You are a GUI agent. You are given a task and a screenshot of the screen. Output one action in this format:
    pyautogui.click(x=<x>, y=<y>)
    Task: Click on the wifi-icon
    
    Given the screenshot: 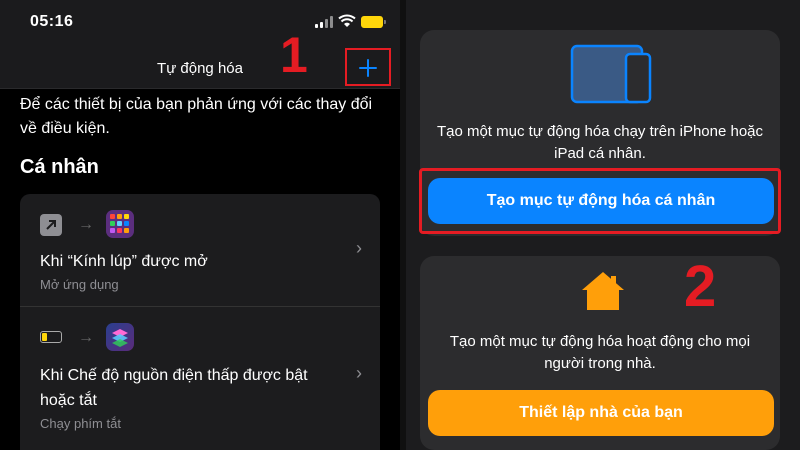 What is the action you would take?
    pyautogui.click(x=347, y=20)
    